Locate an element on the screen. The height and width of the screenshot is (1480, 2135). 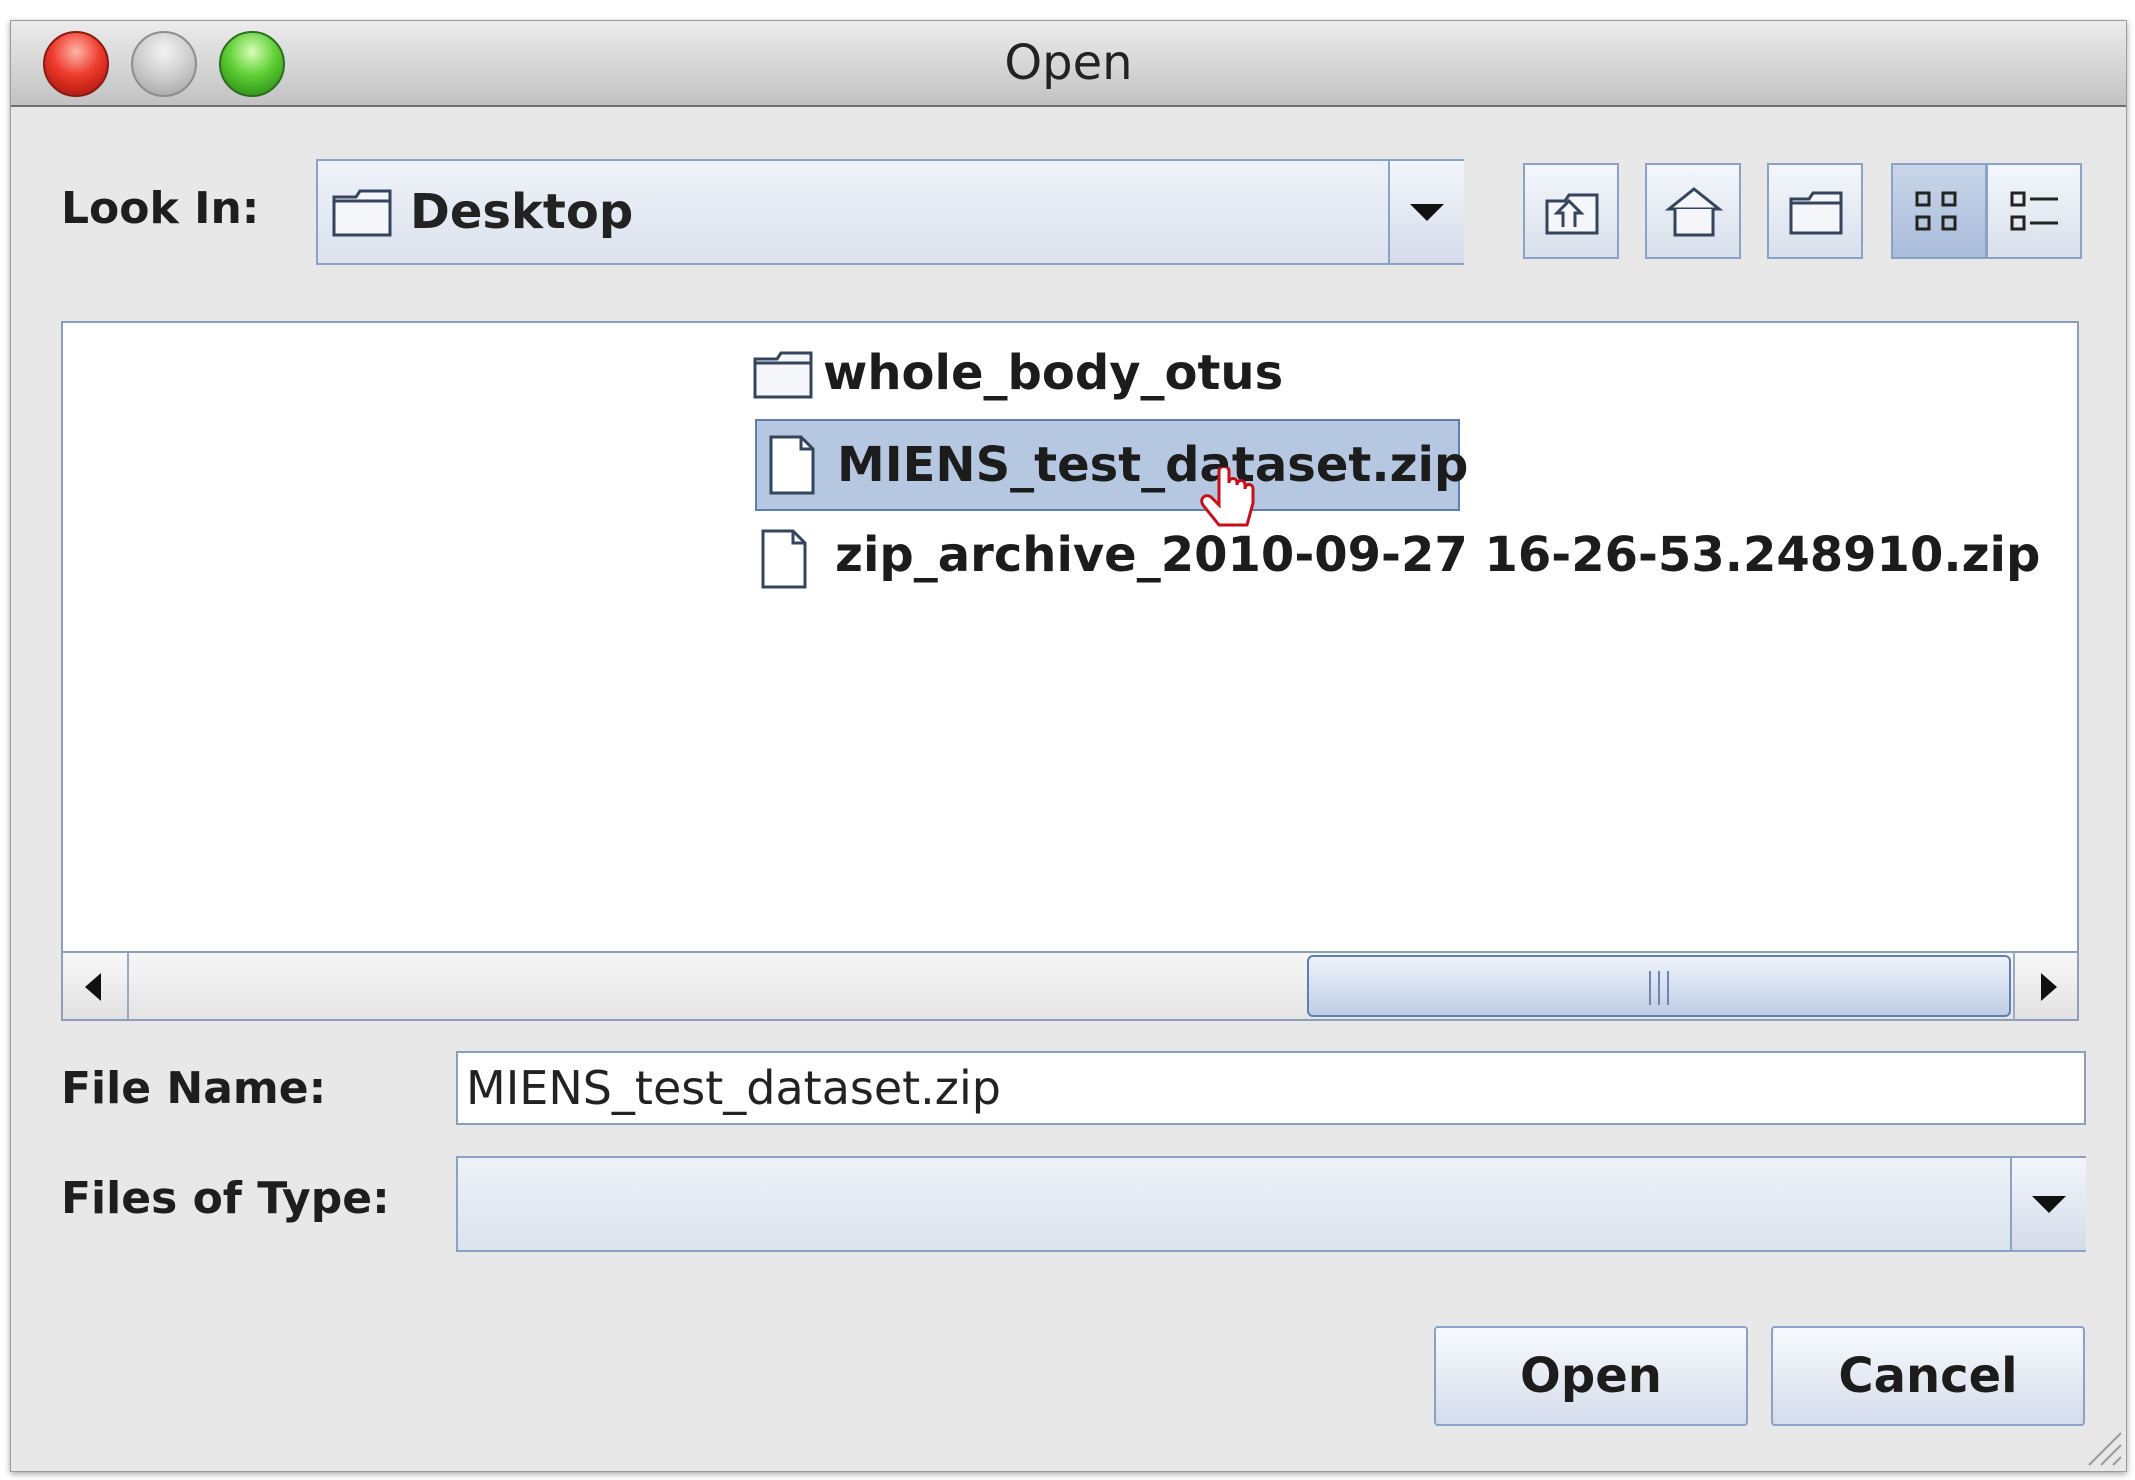
grip-icon is located at coordinates (1659, 988).